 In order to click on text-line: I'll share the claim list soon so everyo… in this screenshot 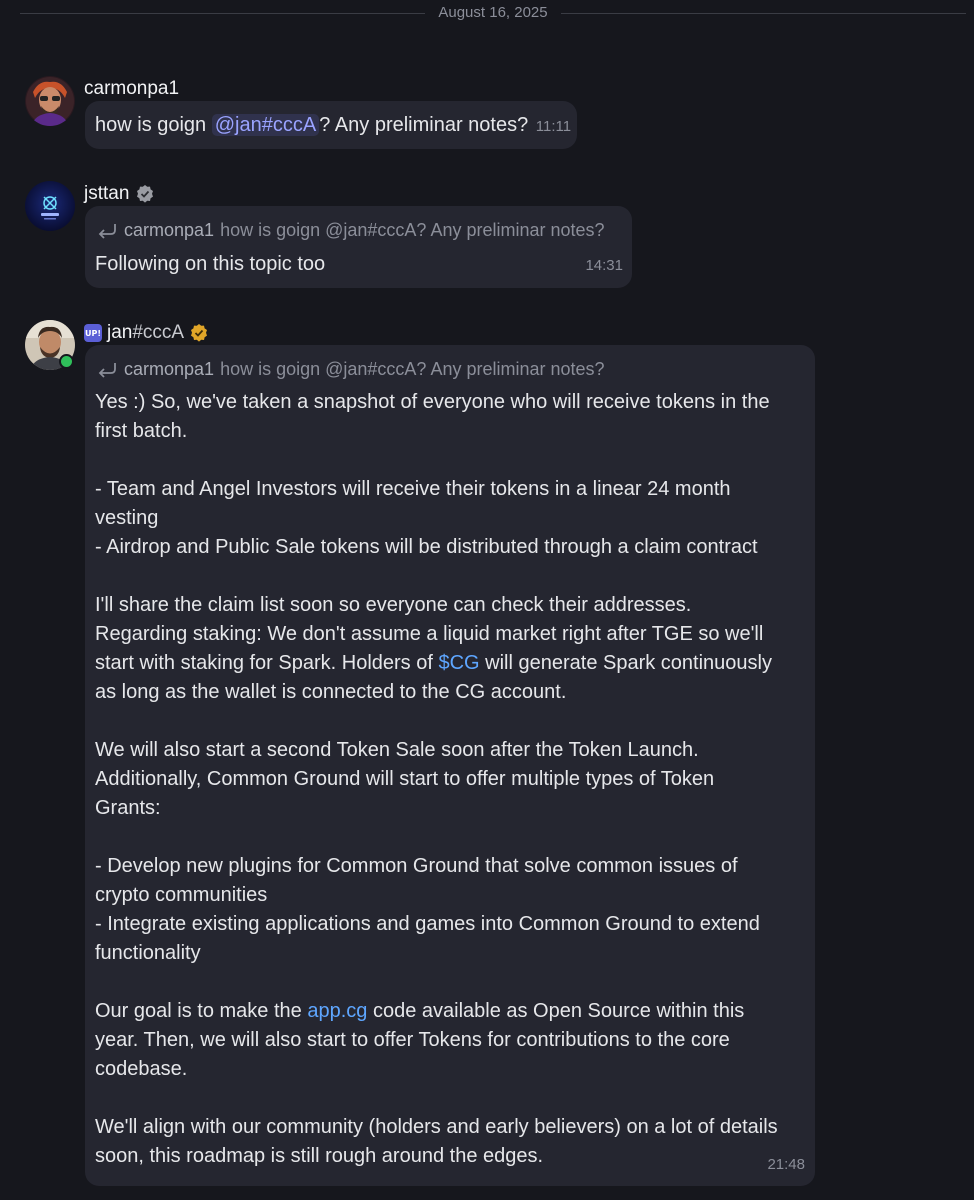, I will do `click(393, 605)`.